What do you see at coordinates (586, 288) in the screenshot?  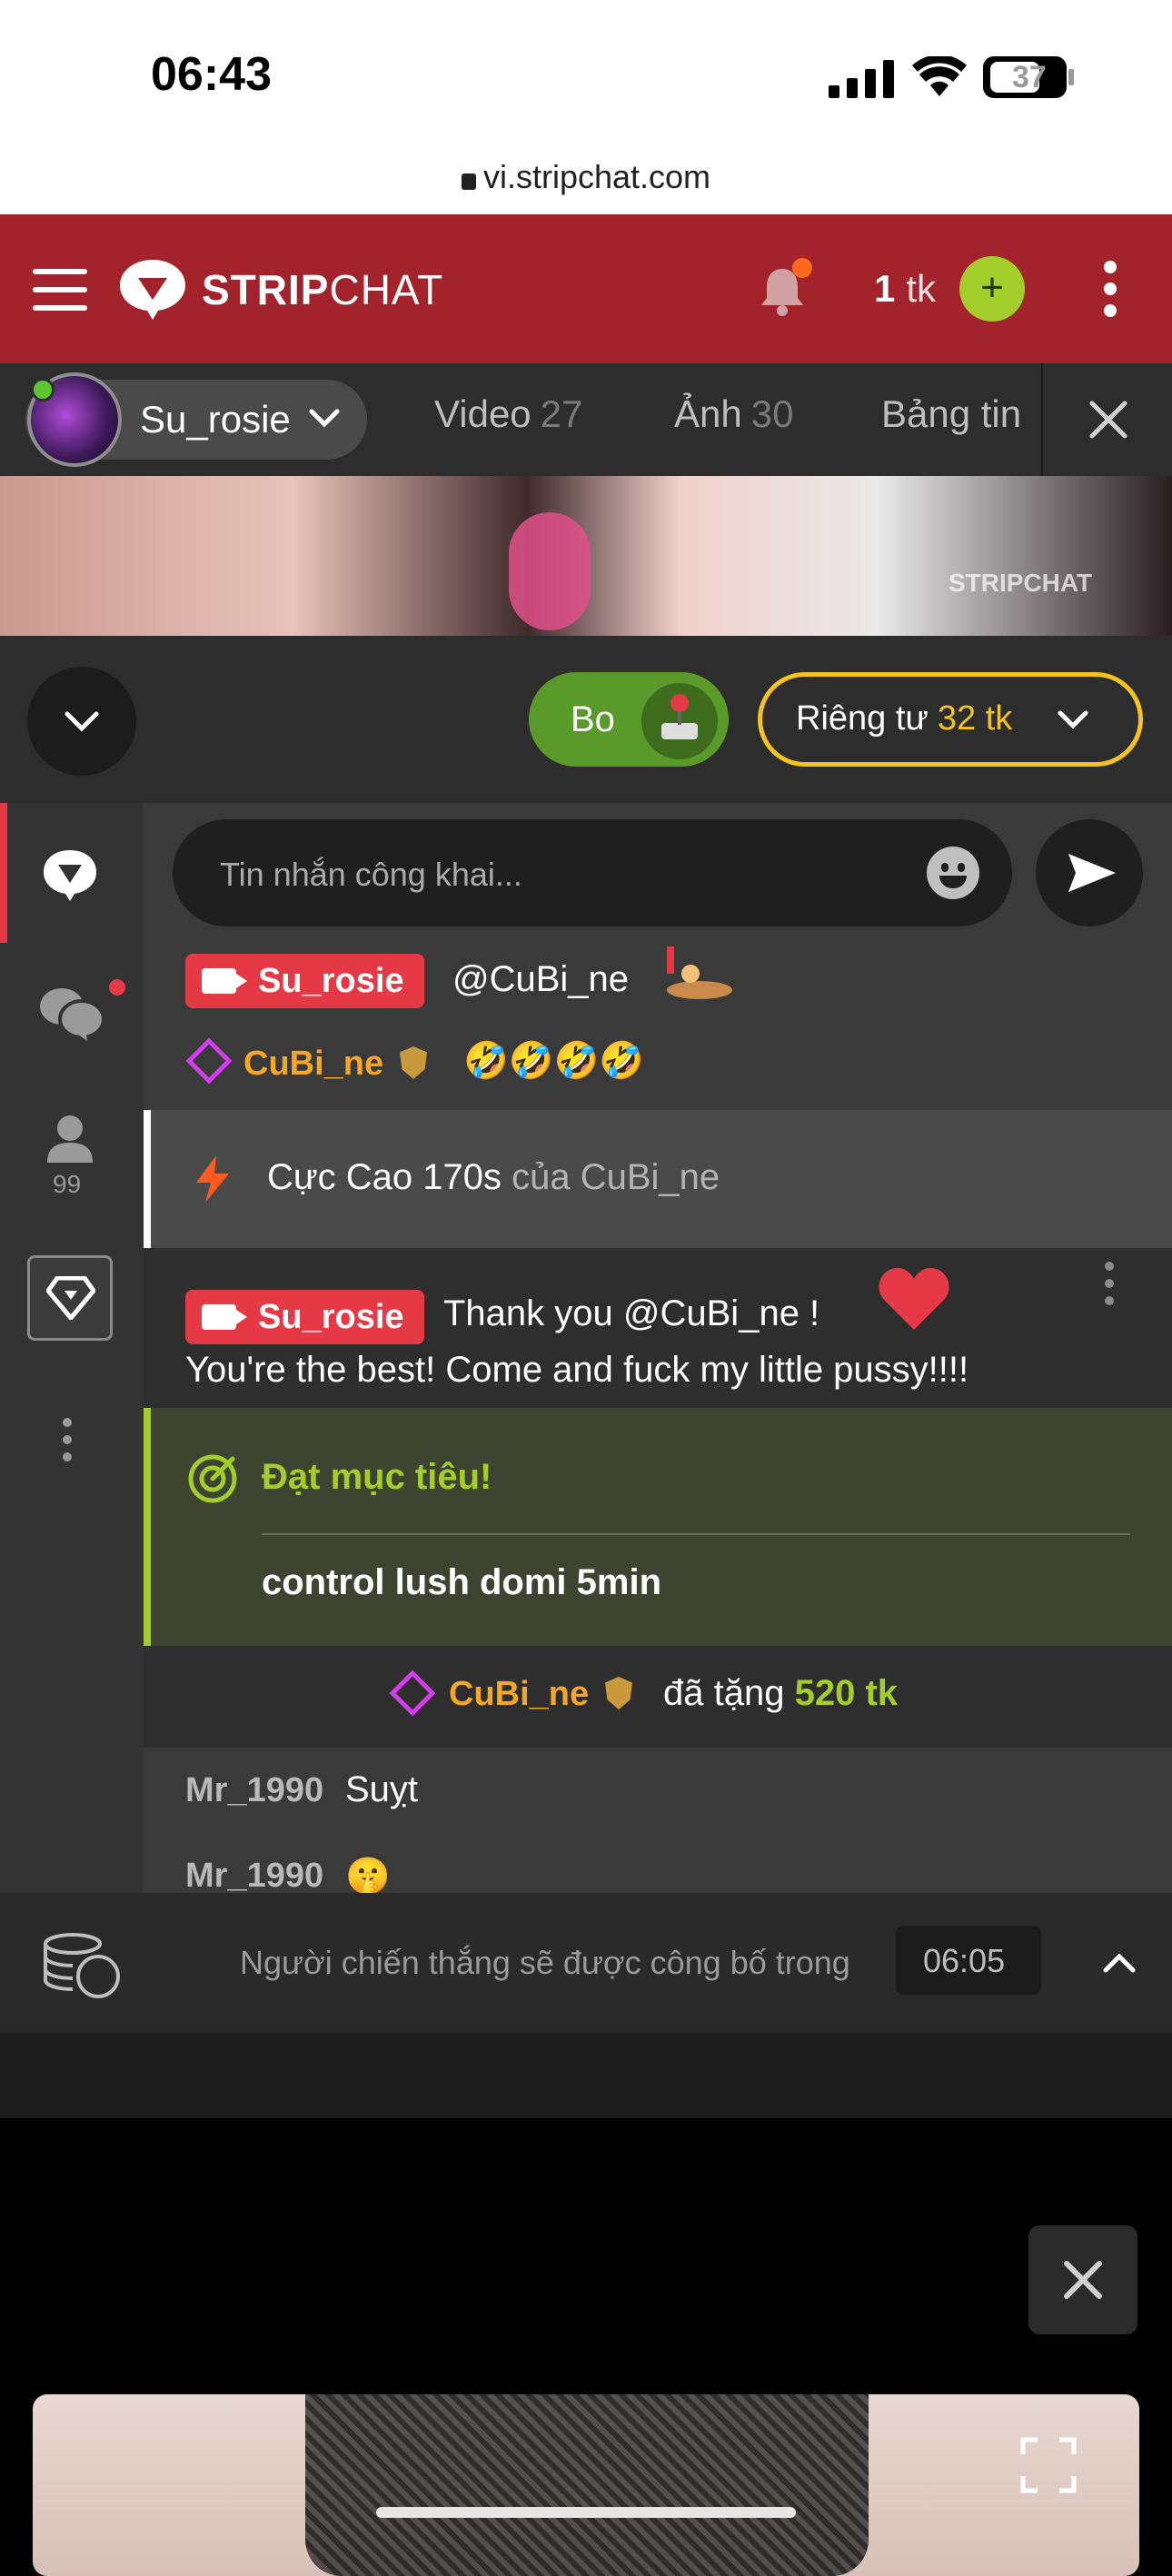 I see `site-header: STRIPCHAT 1 tk +` at bounding box center [586, 288].